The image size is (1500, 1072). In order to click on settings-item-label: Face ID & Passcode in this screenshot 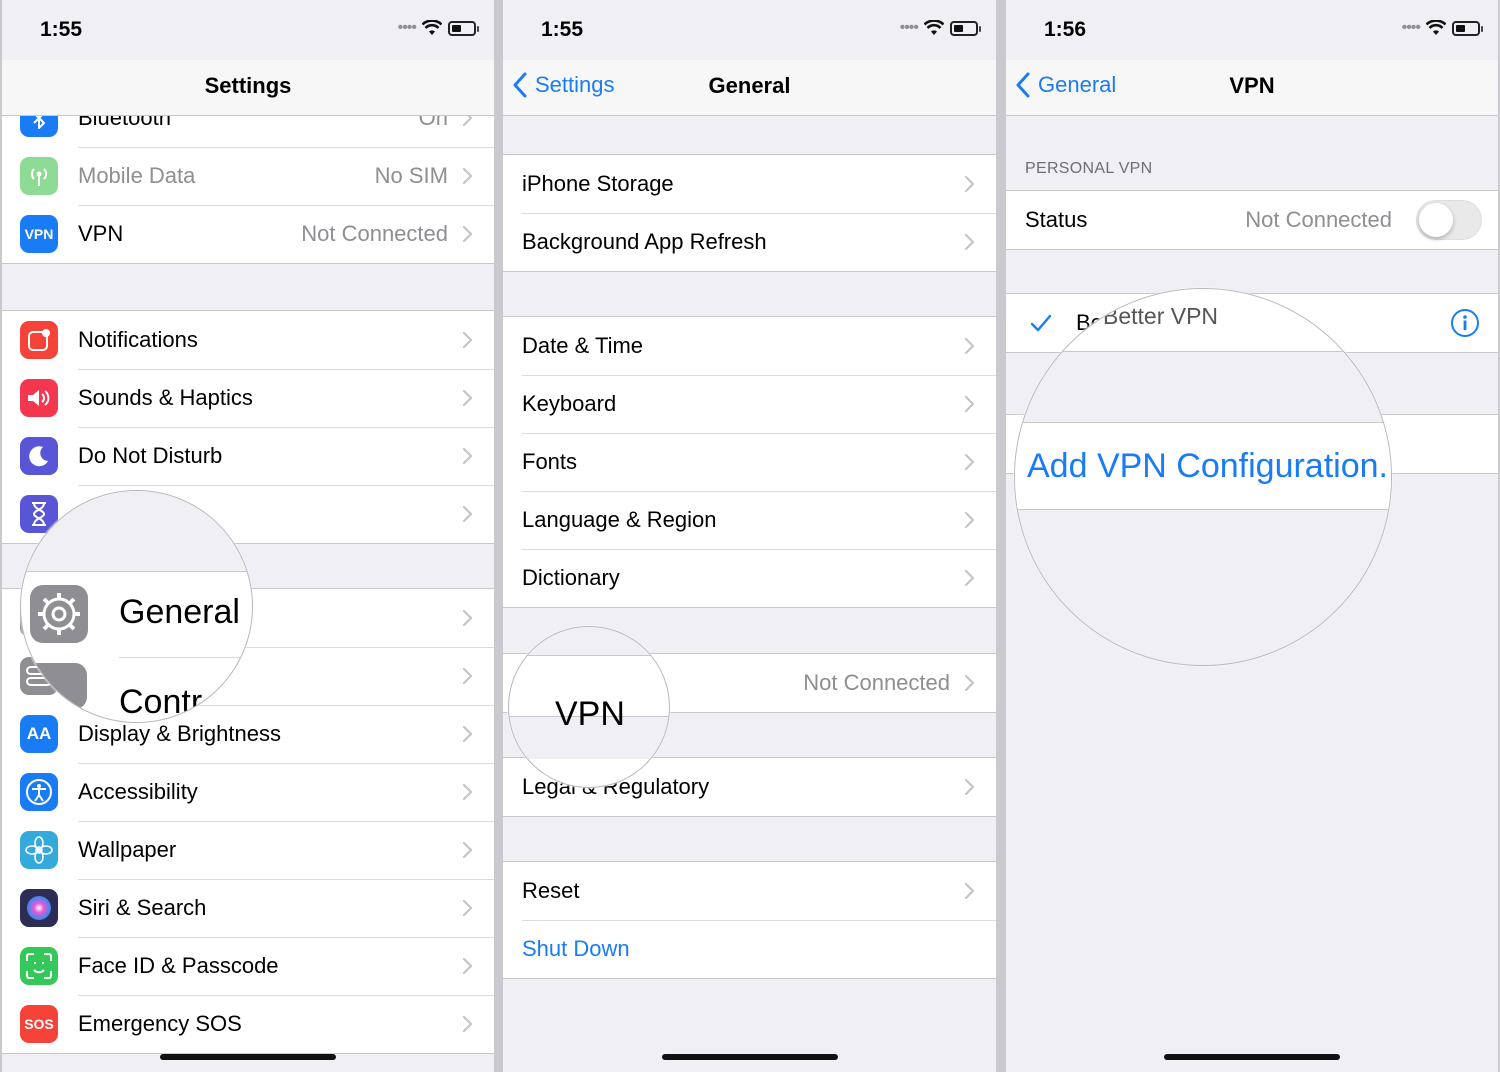, I will do `click(178, 965)`.